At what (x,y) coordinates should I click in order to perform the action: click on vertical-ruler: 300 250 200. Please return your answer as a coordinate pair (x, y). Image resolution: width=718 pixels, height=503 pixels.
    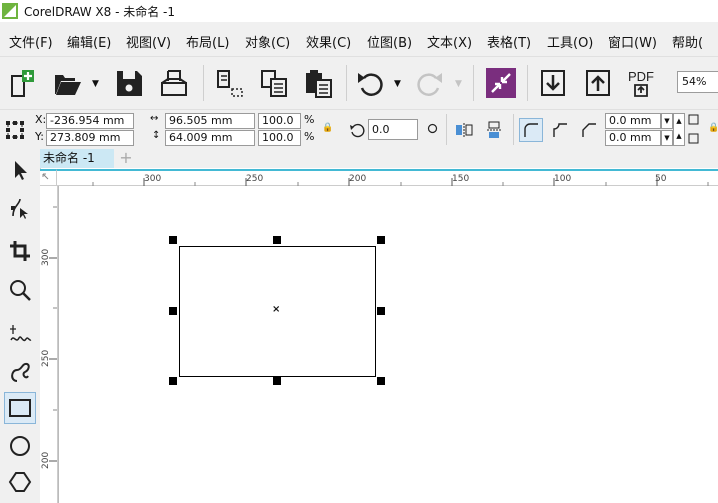
    Looking at the image, I should click on (49, 344).